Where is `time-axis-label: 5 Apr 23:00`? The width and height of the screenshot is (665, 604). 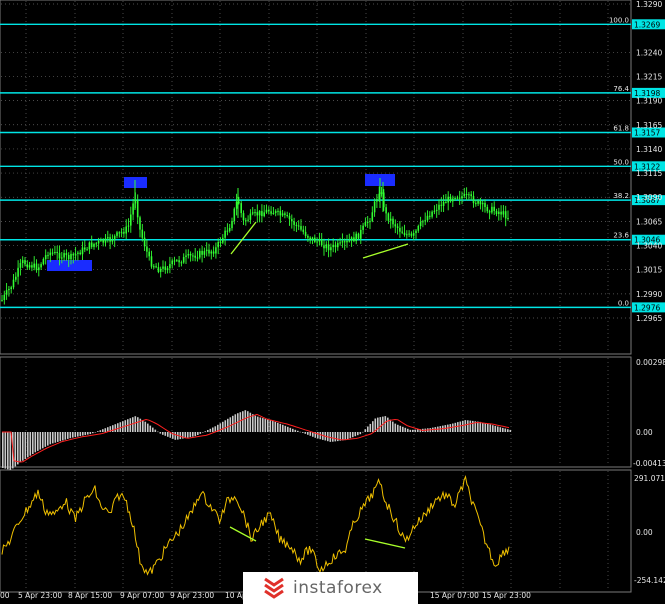
time-axis-label: 5 Apr 23:00 is located at coordinates (40, 595).